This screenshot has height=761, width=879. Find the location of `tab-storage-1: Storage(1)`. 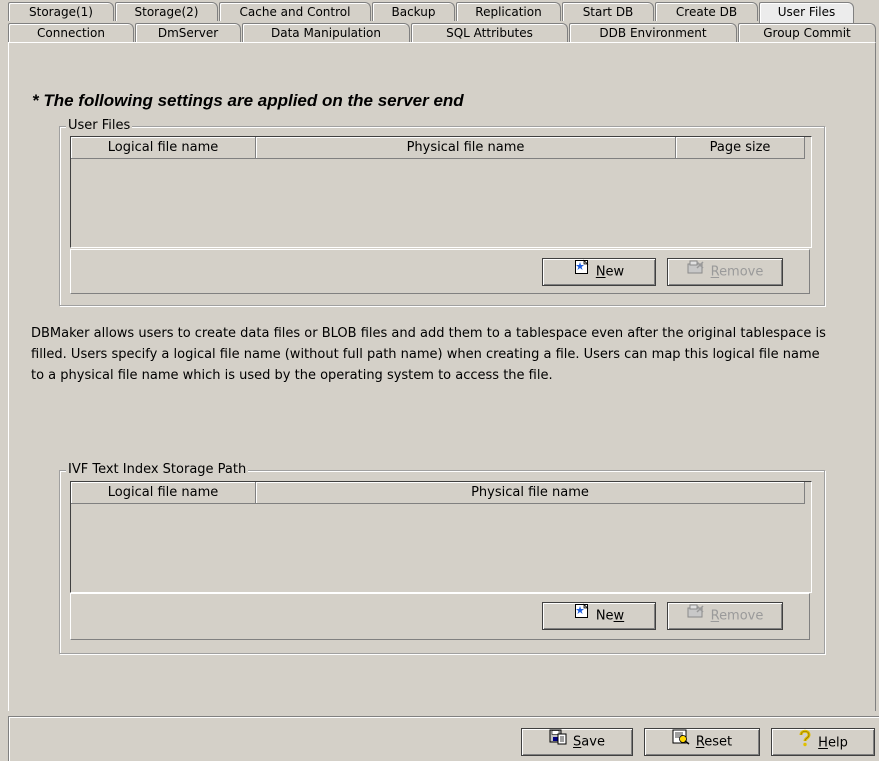

tab-storage-1: Storage(1) is located at coordinates (61, 11).